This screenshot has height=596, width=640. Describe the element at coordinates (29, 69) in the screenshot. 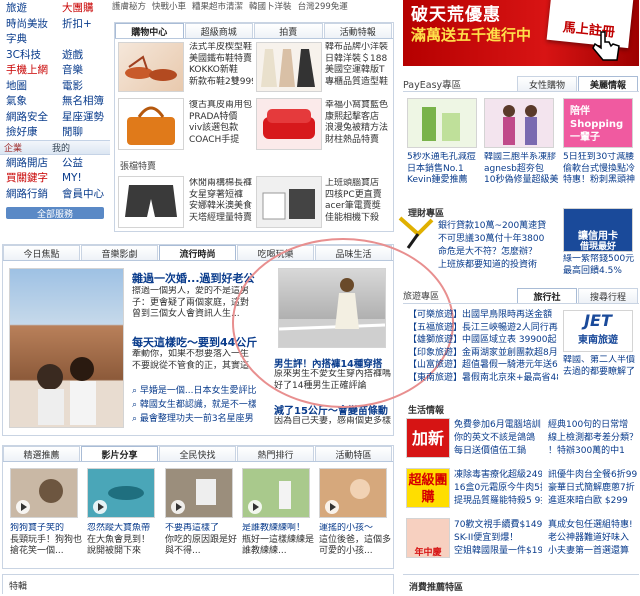

I see `nav-link: 手機上網` at that location.